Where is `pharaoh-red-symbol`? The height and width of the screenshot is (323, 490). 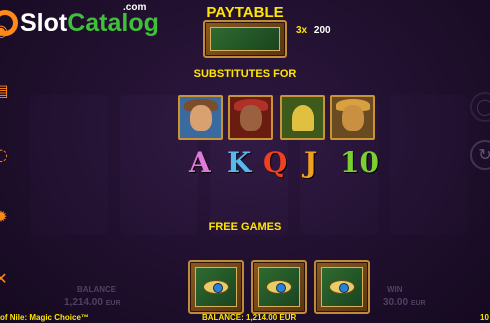 pharaoh-red-symbol is located at coordinates (250, 117).